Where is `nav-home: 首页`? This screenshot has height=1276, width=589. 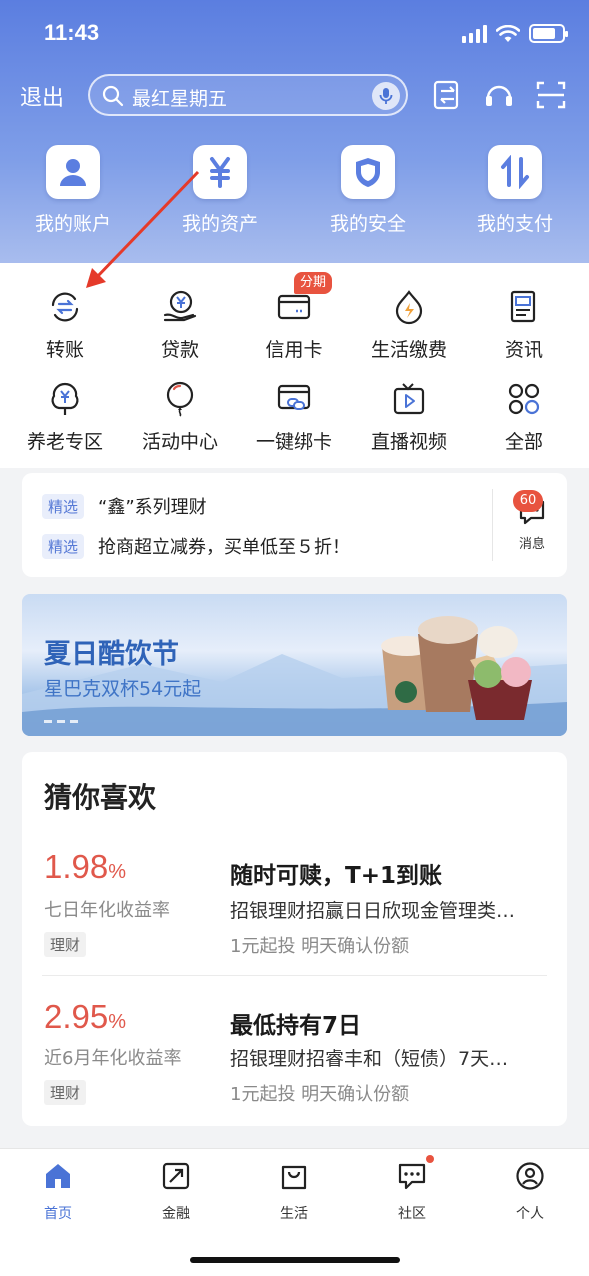
nav-home: 首页 is located at coordinates (58, 1192).